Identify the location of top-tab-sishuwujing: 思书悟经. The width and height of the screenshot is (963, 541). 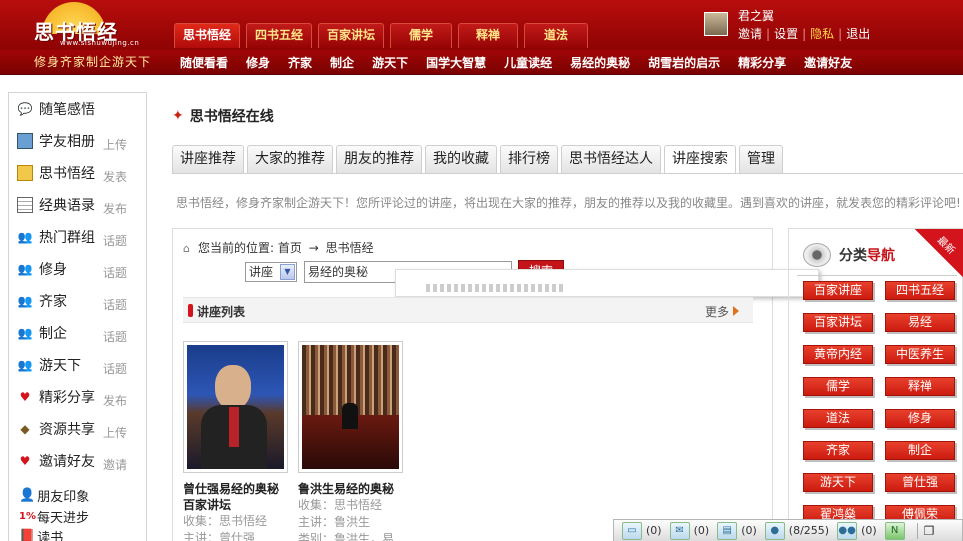
(207, 35).